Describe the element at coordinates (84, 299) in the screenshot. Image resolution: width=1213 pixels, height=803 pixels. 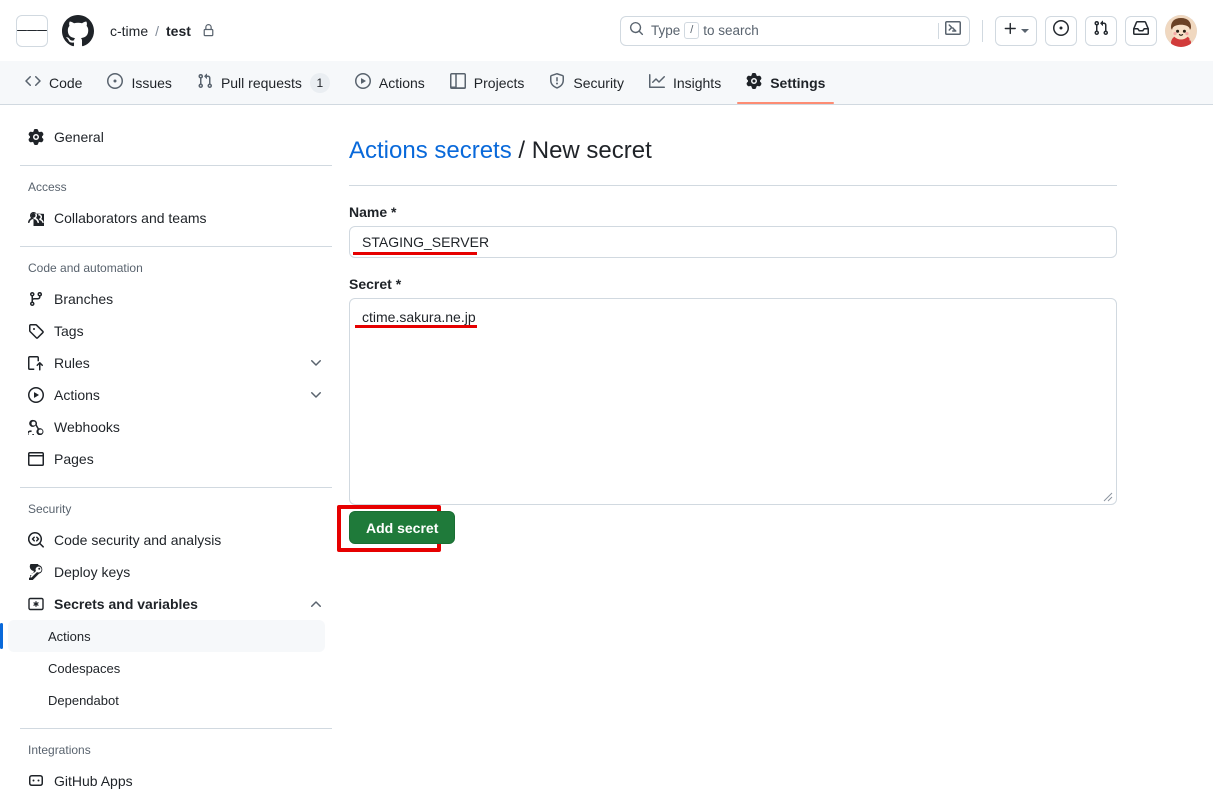
I see `sidebar-item-label: Branches` at that location.